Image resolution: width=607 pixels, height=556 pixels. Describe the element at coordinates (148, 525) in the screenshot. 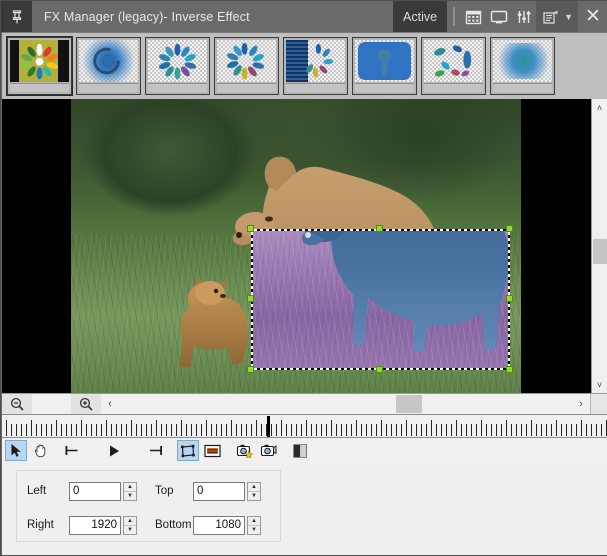

I see `row-right-bottom: Right 1920 ▲ ▼ Bottom 1080 ▲ ▼` at that location.